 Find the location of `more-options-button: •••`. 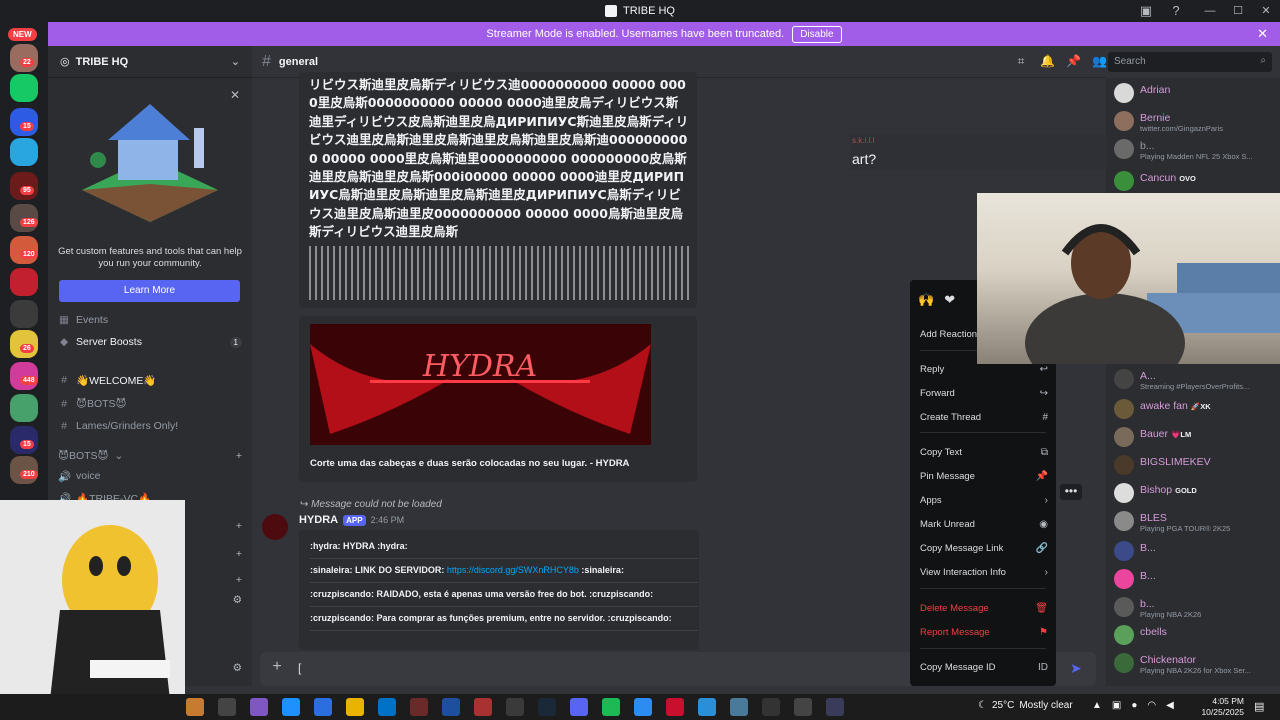

more-options-button: ••• is located at coordinates (1071, 492).